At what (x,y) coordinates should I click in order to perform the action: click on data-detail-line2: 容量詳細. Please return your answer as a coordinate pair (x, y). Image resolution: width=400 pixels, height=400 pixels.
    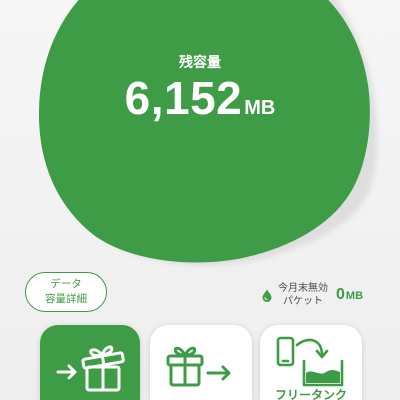
    Looking at the image, I should click on (66, 299).